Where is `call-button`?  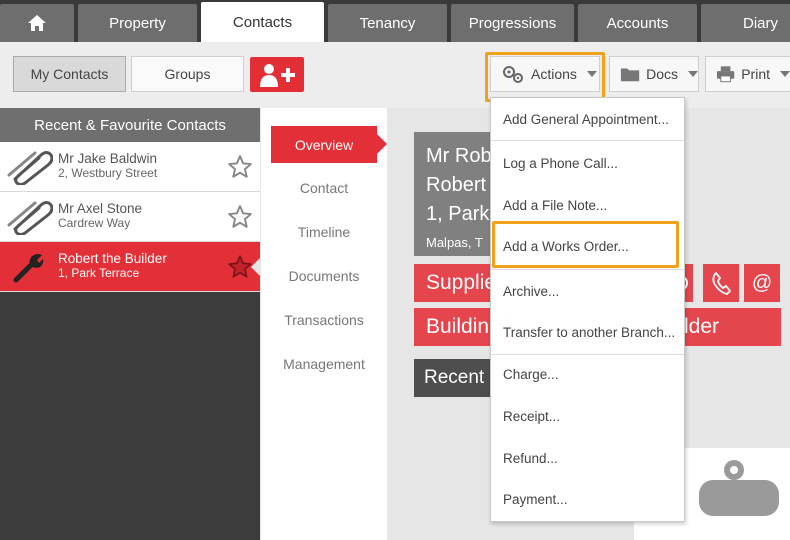
call-button is located at coordinates (721, 283).